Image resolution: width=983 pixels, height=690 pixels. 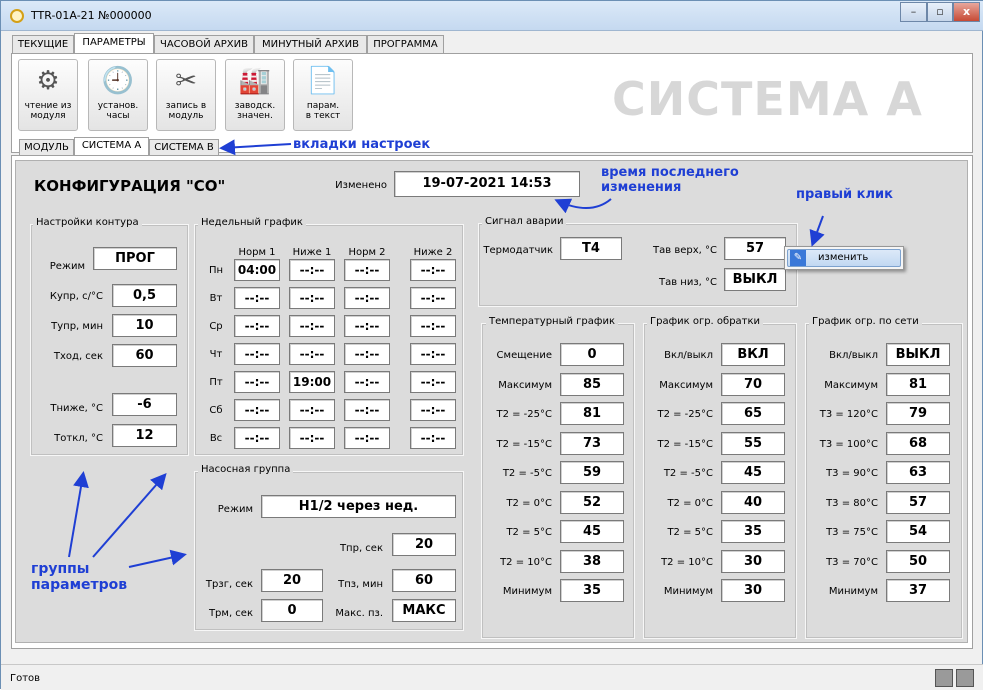 What do you see at coordinates (111, 146) in the screenshot?
I see `subtab-system-a: СИСТЕМА А` at bounding box center [111, 146].